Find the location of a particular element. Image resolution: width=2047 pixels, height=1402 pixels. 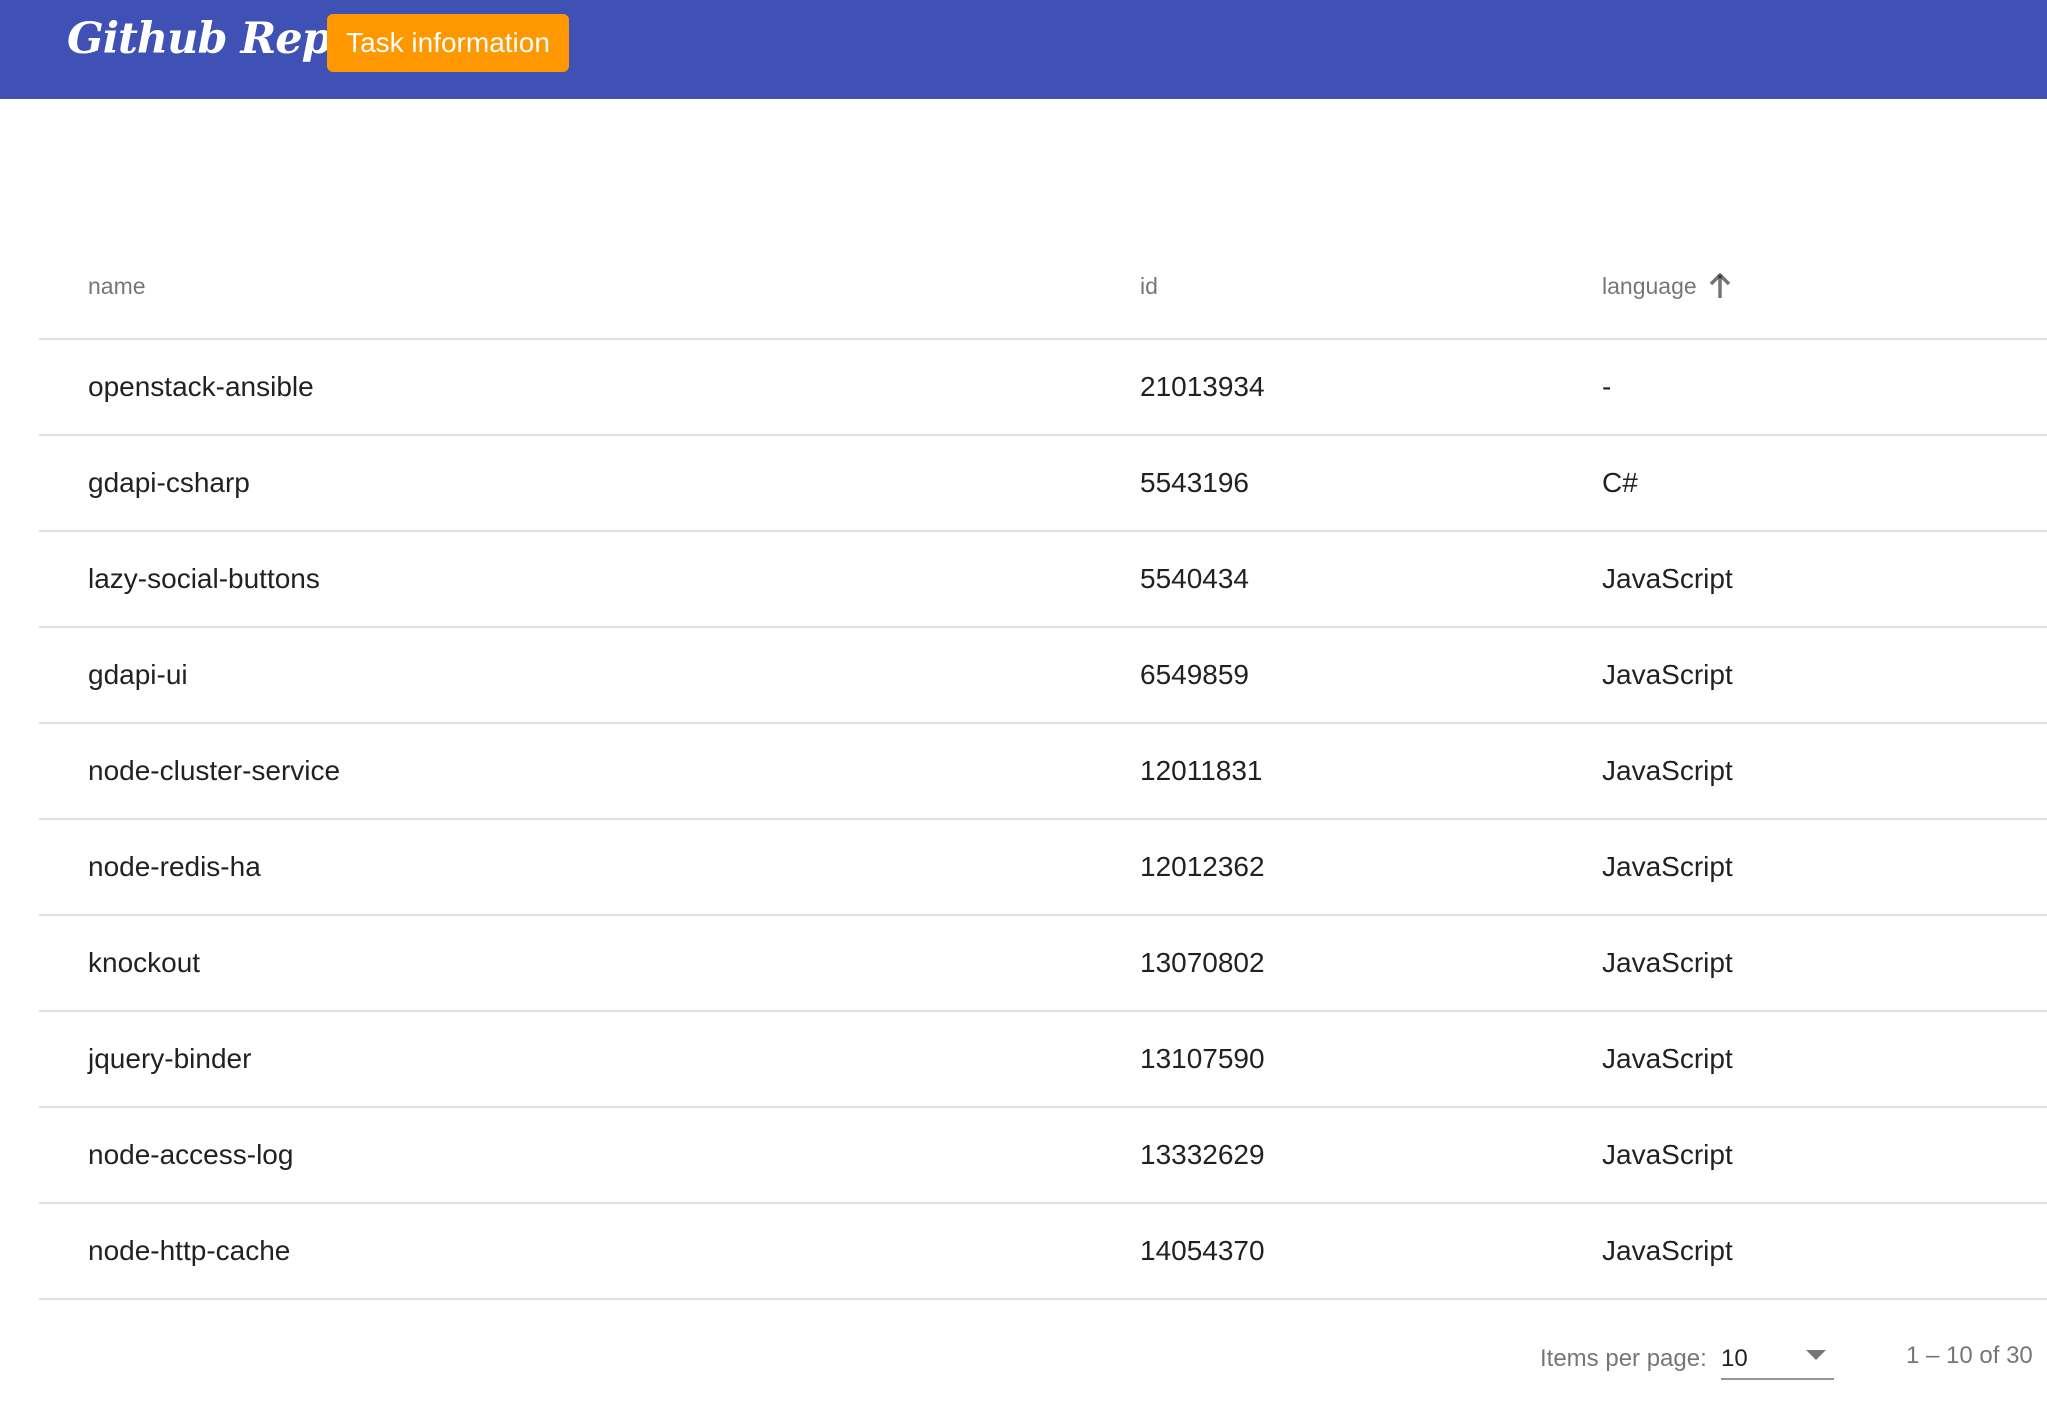

cell-name: node-cluster-service is located at coordinates (214, 770).